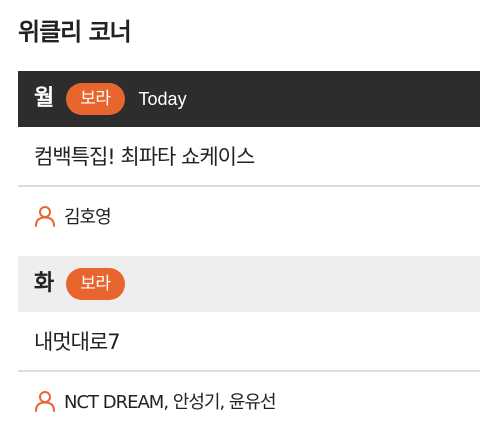 The width and height of the screenshot is (480, 430). Describe the element at coordinates (249, 216) in the screenshot. I see `host-row-mon: 김호영` at that location.